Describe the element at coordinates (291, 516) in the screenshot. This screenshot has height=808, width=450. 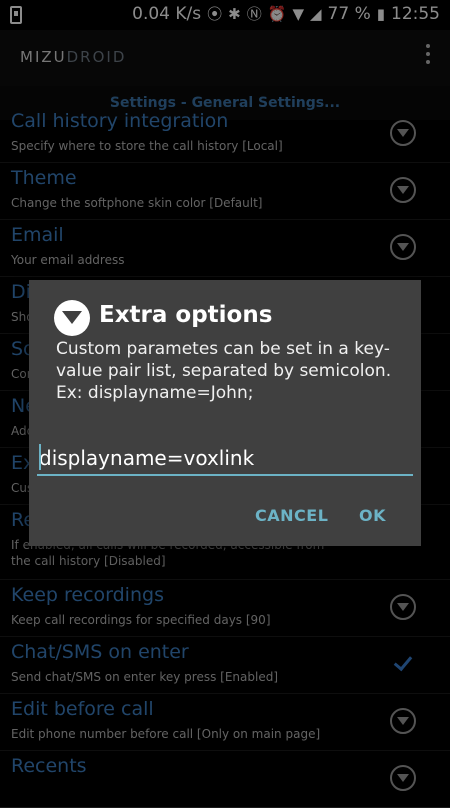
I see `cancel-button: CANCEL` at that location.